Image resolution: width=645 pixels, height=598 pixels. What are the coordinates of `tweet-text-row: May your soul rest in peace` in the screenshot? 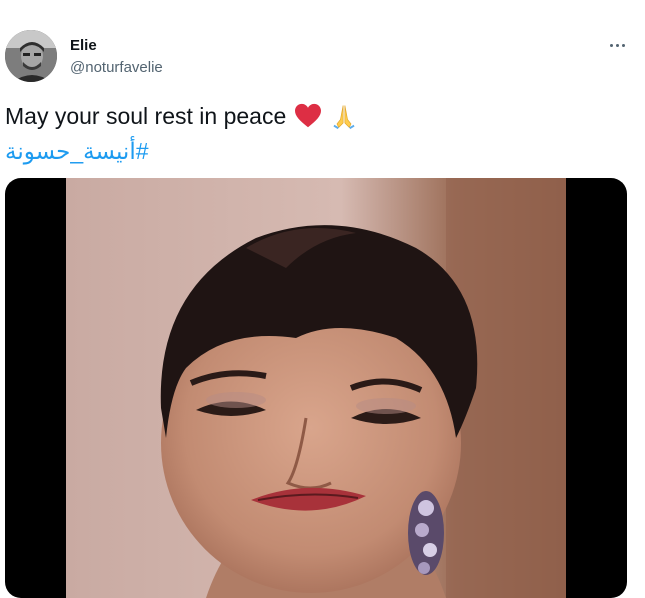 It's located at (181, 116).